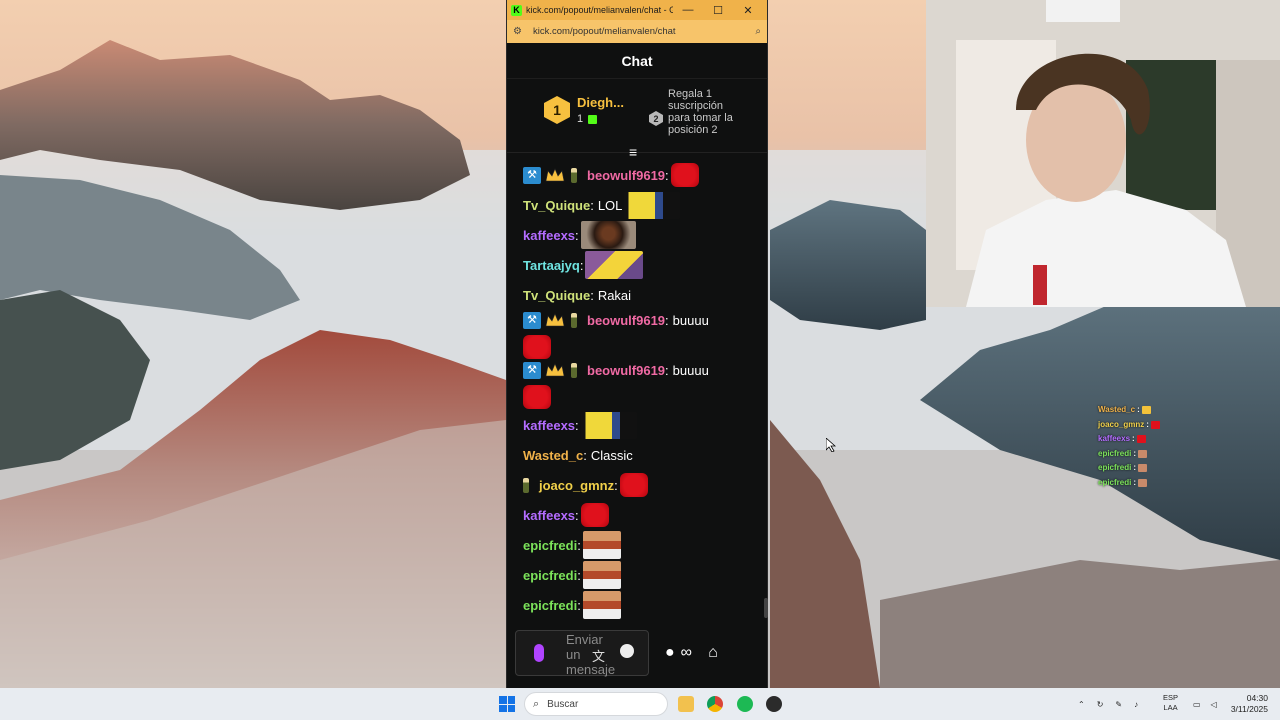 This screenshot has width=1280, height=720. What do you see at coordinates (713, 653) in the screenshot?
I see `store-icon: ⌂` at bounding box center [713, 653].